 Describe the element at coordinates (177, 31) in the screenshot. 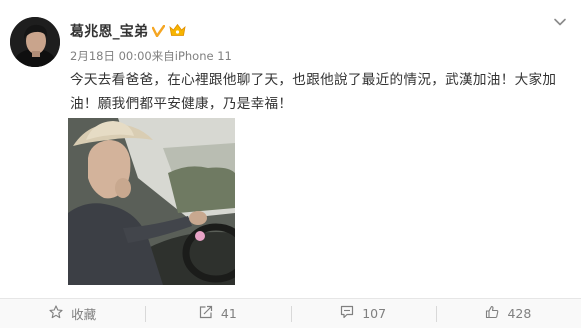

I see `vip-icon` at that location.